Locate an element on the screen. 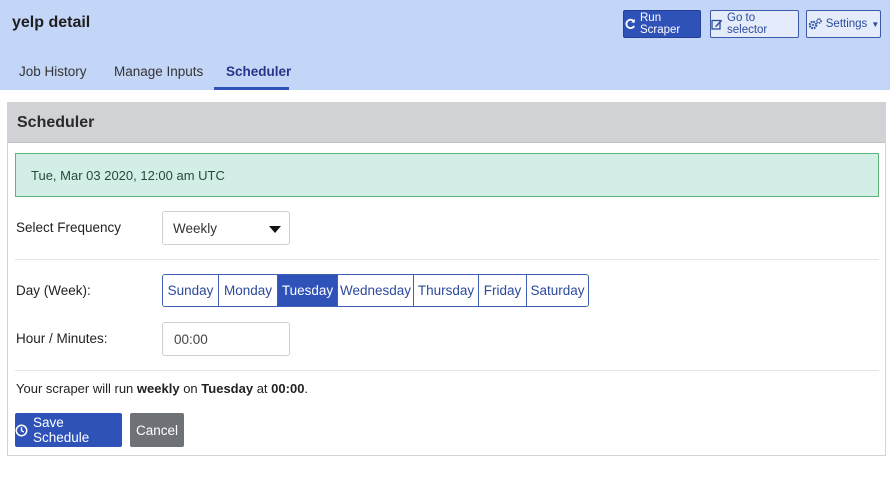  day-button-tuesday: Tuesday is located at coordinates (307, 290).